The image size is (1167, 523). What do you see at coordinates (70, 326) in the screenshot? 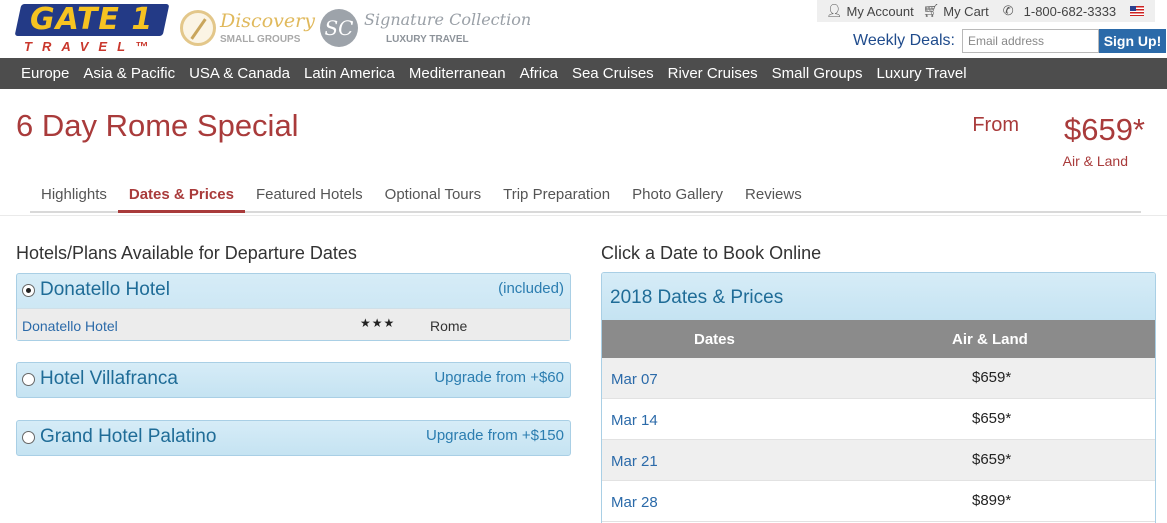
I see `hotel-link: Donatello Hotel` at bounding box center [70, 326].